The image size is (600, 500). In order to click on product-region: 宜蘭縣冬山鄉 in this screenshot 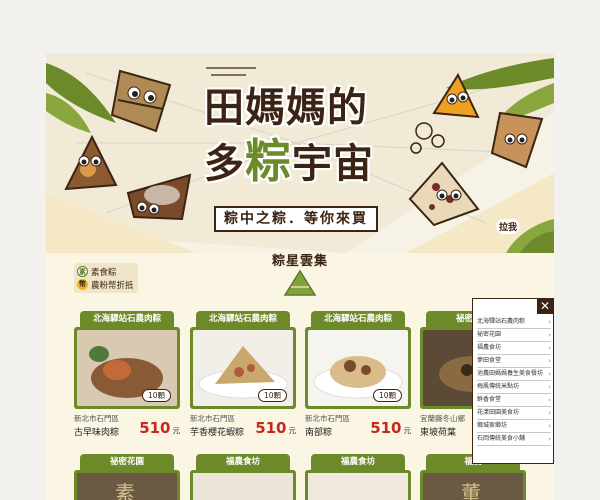, I will do `click(442, 418)`.